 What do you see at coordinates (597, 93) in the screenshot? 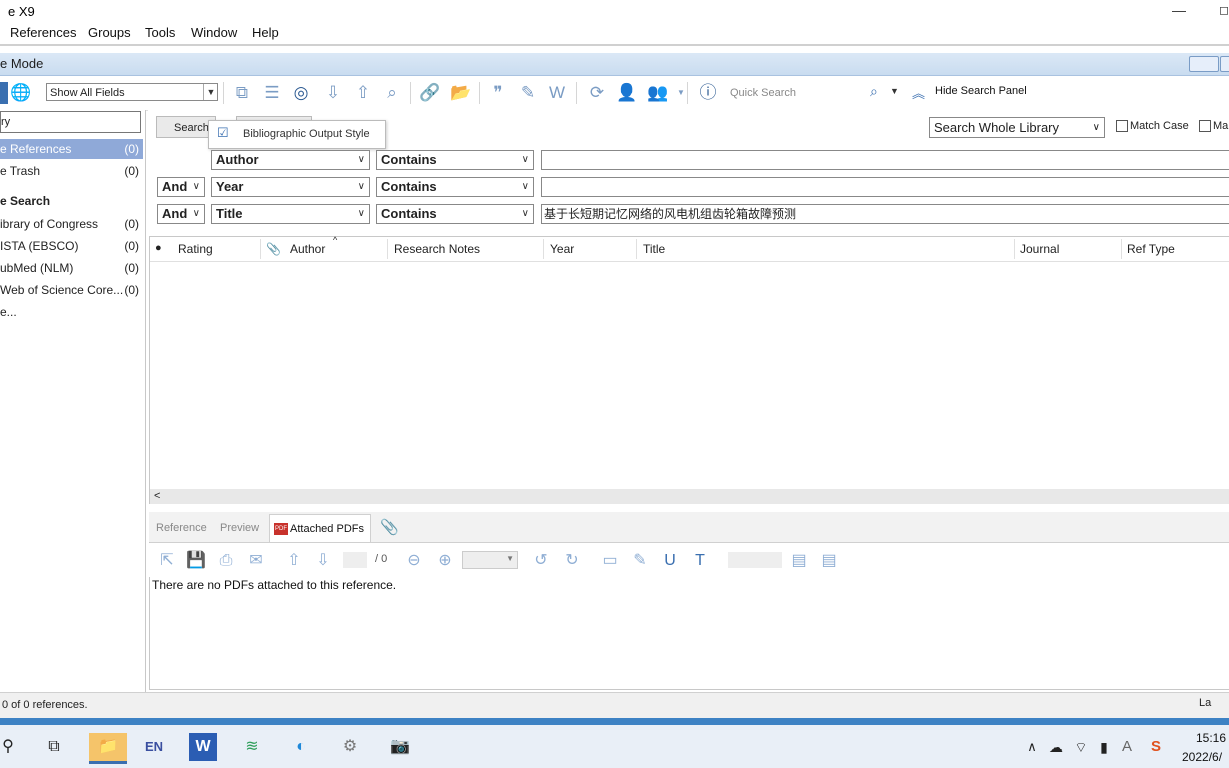
I see `sync-icon: ⟳` at bounding box center [597, 93].